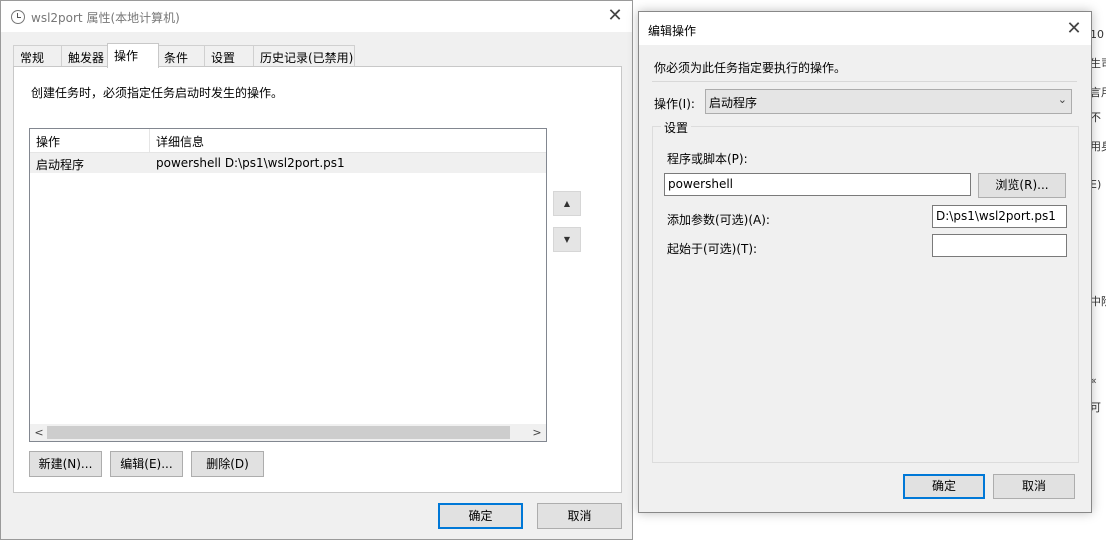 Image resolution: width=1106 pixels, height=542 pixels. What do you see at coordinates (718, 220) in the screenshot?
I see `arguments-label: 添加参数(可选)(A):` at bounding box center [718, 220].